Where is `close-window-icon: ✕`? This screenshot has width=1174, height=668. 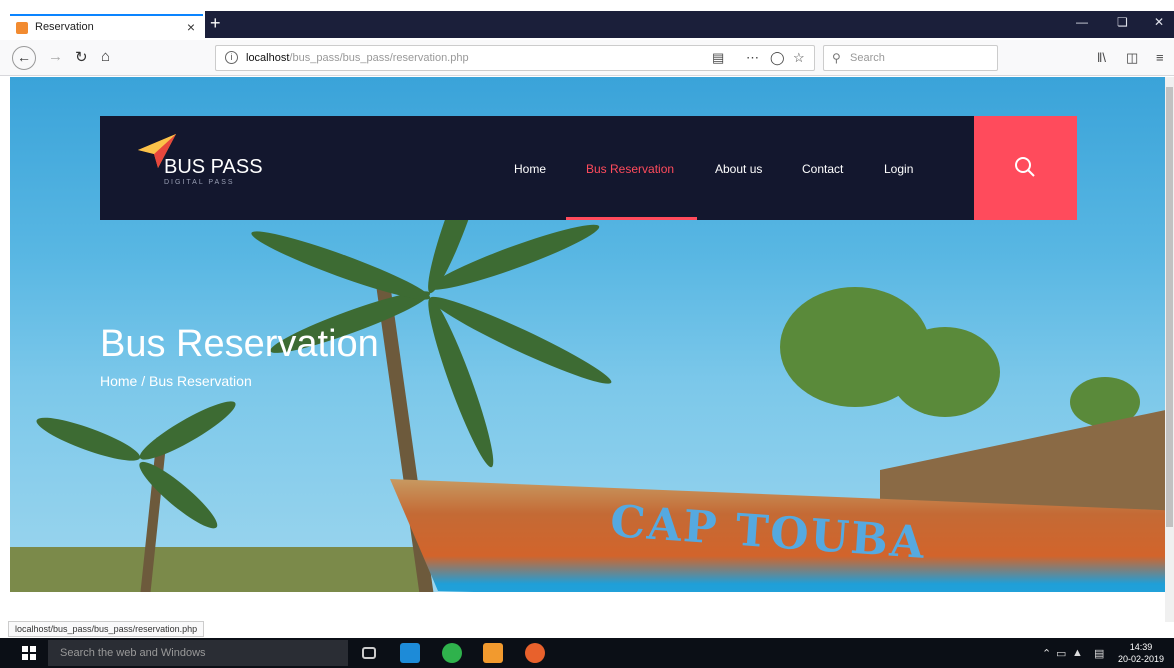 close-window-icon: ✕ is located at coordinates (1159, 22).